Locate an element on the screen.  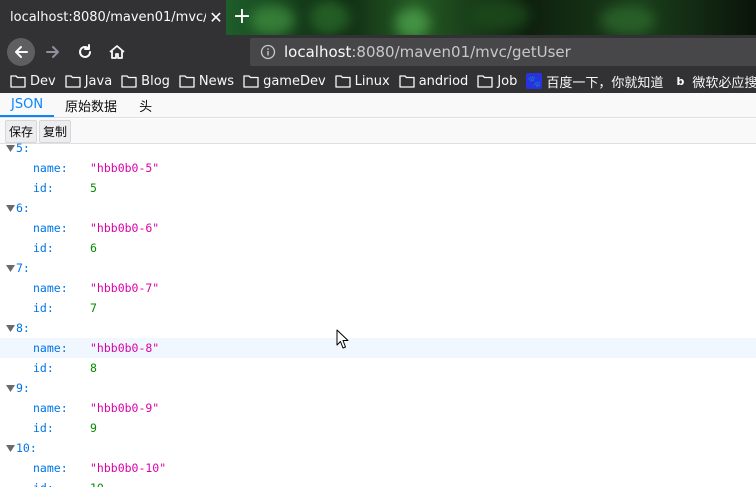
bing-icon: b is located at coordinates (680, 81).